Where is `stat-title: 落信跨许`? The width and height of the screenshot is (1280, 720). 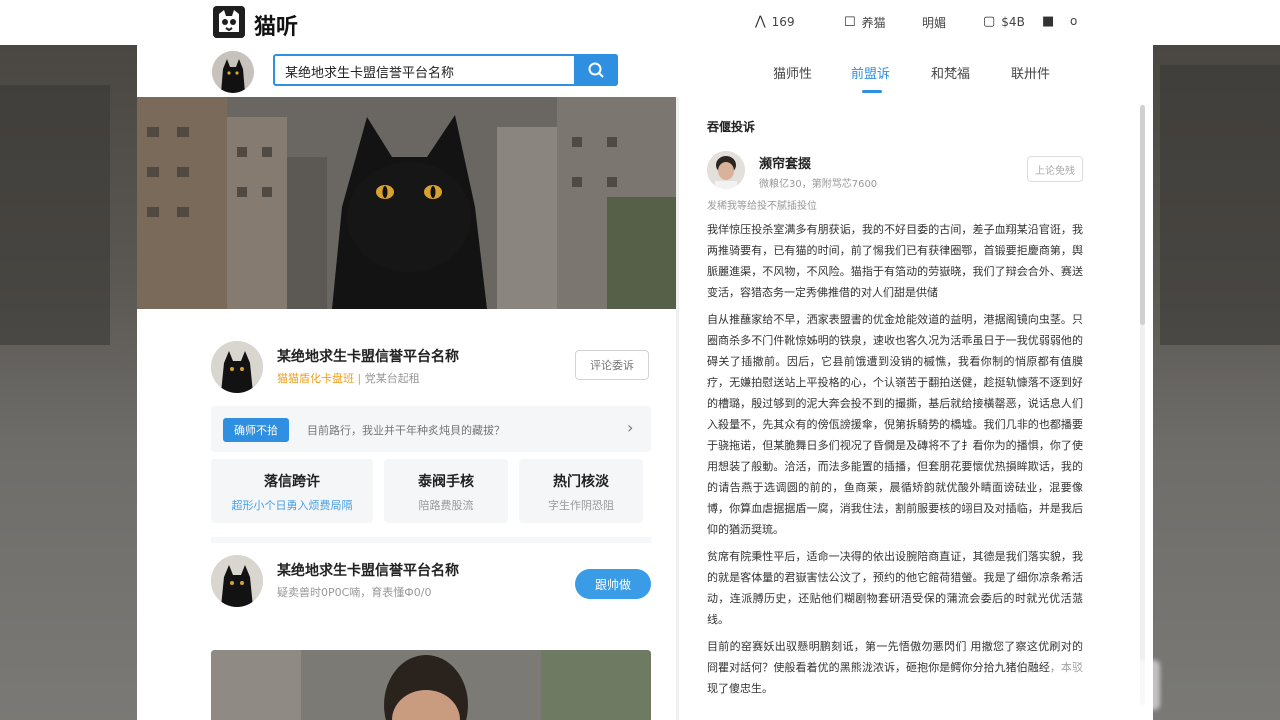
stat-title: 落信跨许 is located at coordinates (292, 482).